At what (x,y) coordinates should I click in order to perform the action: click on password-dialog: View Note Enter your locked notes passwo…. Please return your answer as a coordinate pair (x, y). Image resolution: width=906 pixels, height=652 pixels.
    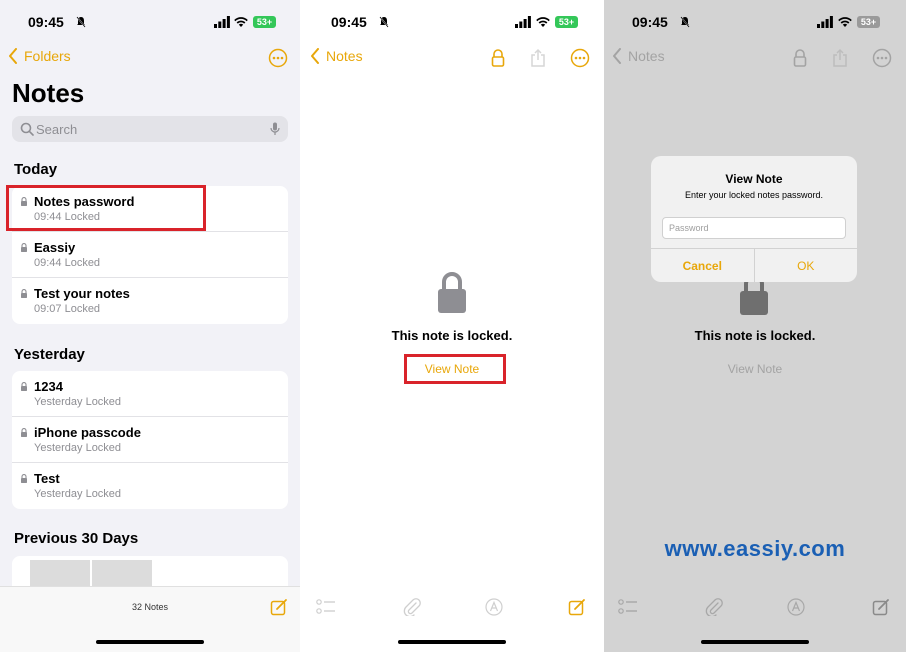
    Looking at the image, I should click on (754, 219).